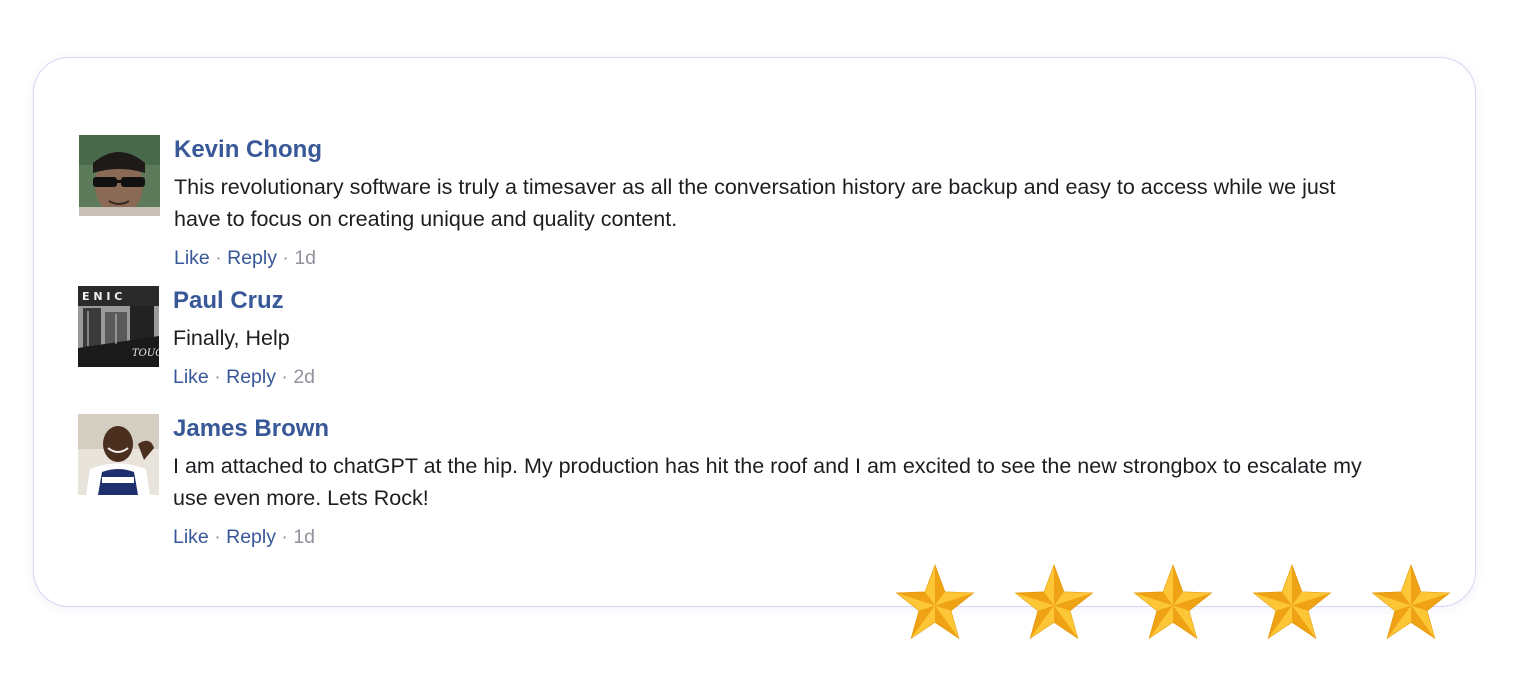 Image resolution: width=1525 pixels, height=686 pixels. I want to click on avatar-photo-paul: E N I C TOUC OF V, so click(118, 326).